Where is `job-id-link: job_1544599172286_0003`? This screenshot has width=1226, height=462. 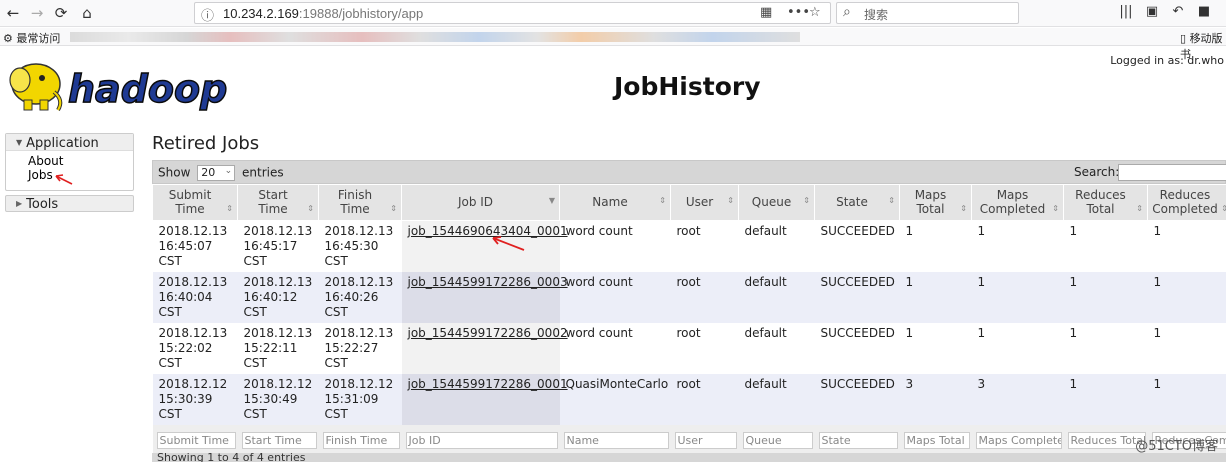
job-id-link: job_1544599172286_0003 is located at coordinates (488, 282).